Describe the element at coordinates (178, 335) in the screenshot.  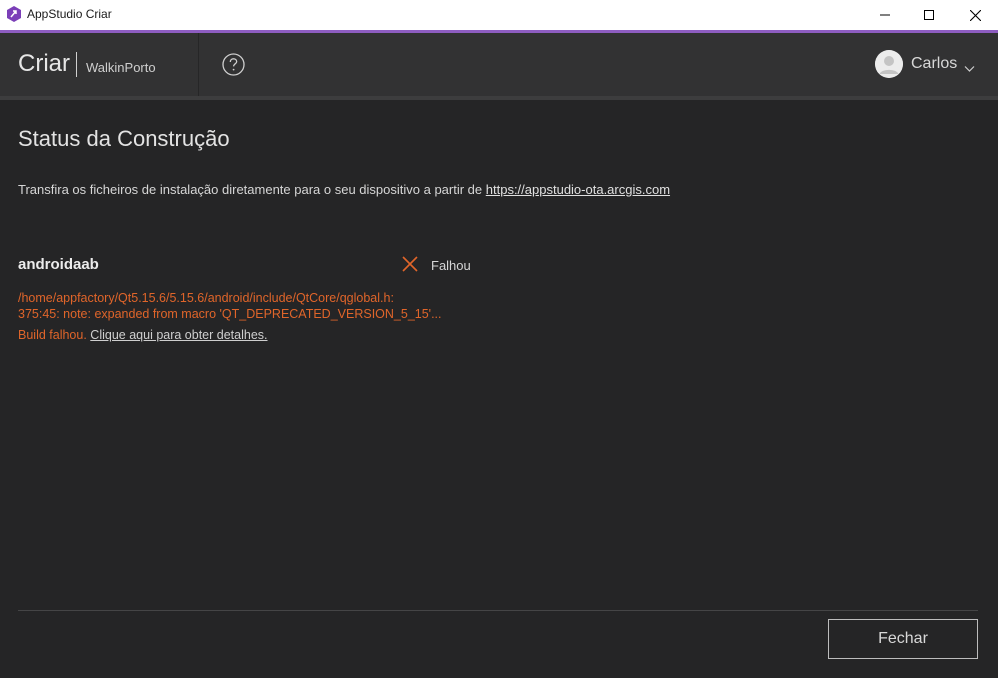
I see `details-link: Clique aqui para obter detalhes.` at that location.